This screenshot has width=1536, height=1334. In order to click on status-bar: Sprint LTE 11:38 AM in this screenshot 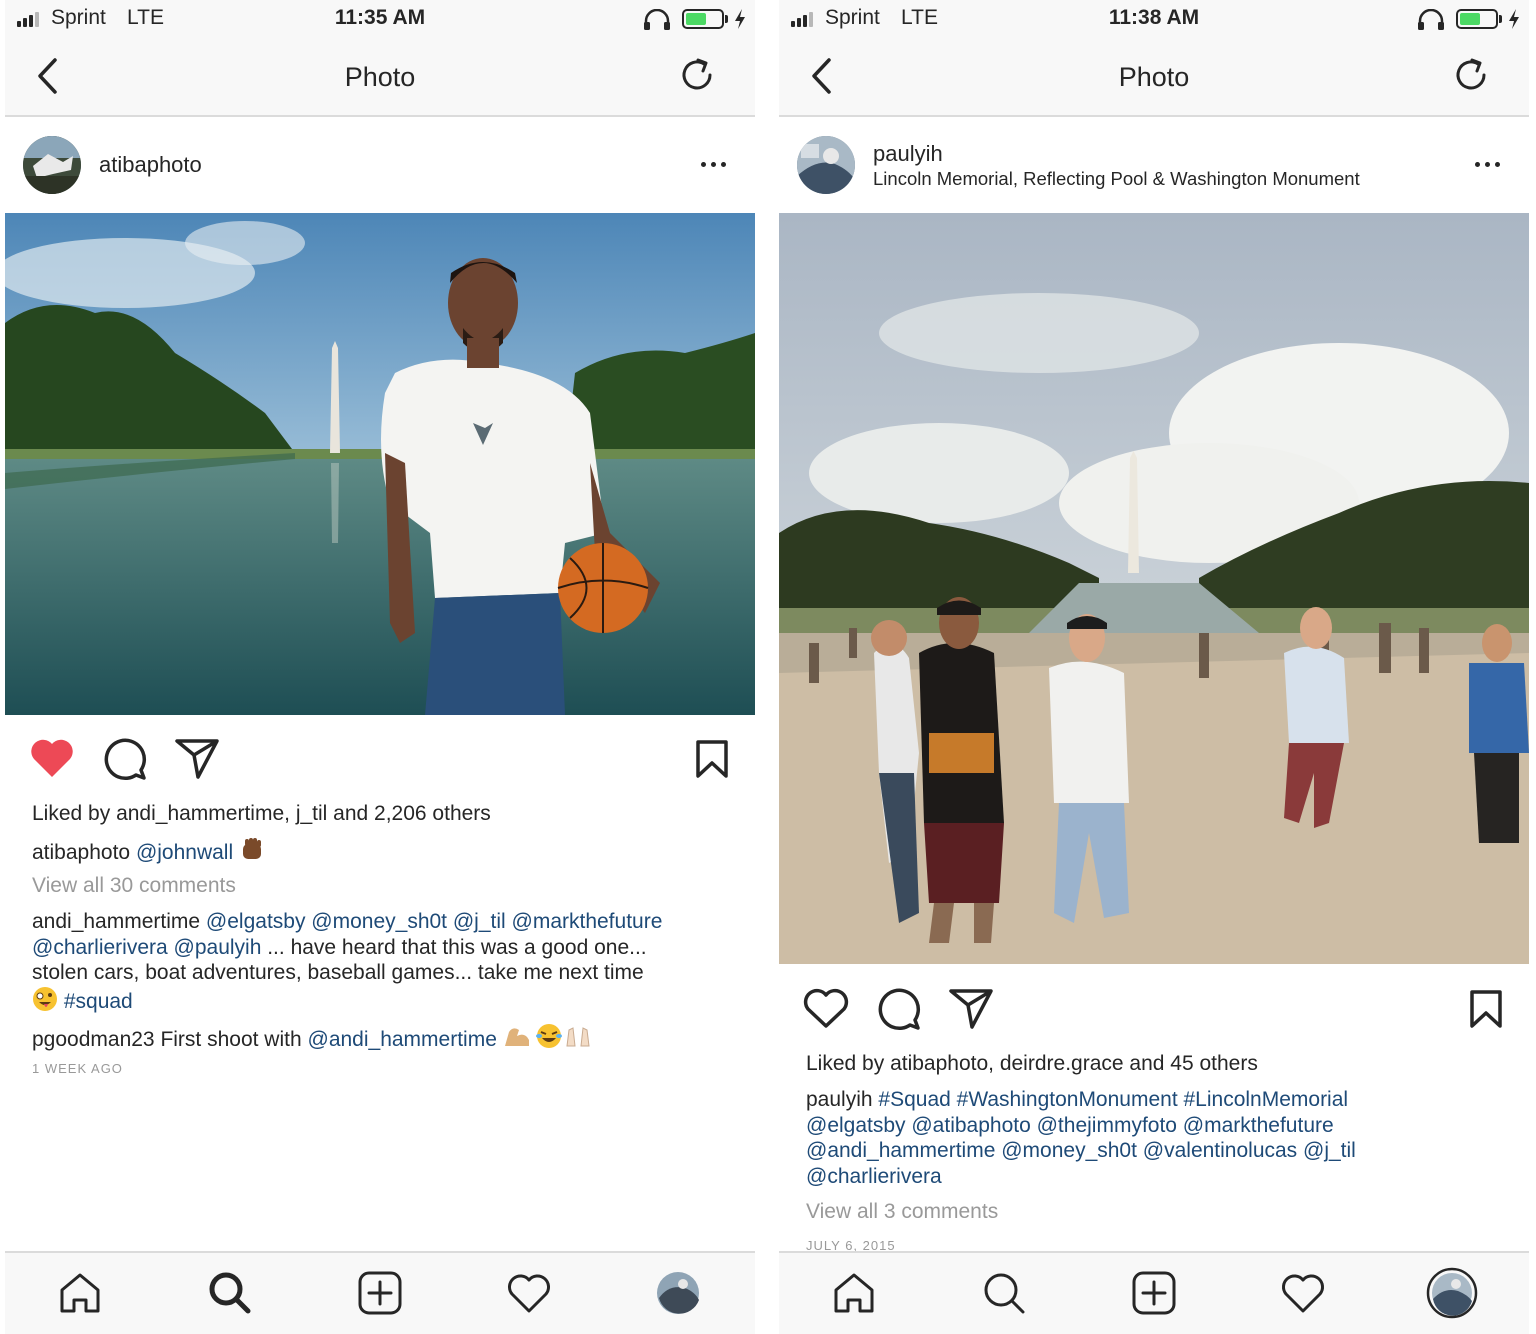, I will do `click(1154, 20)`.